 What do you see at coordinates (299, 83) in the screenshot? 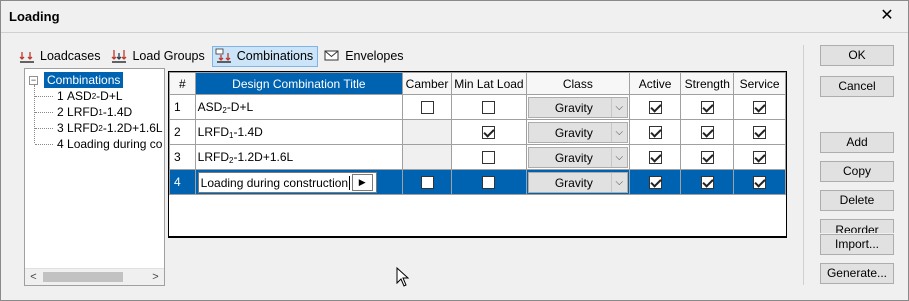
I see `column-header-title: Design Combination Title` at bounding box center [299, 83].